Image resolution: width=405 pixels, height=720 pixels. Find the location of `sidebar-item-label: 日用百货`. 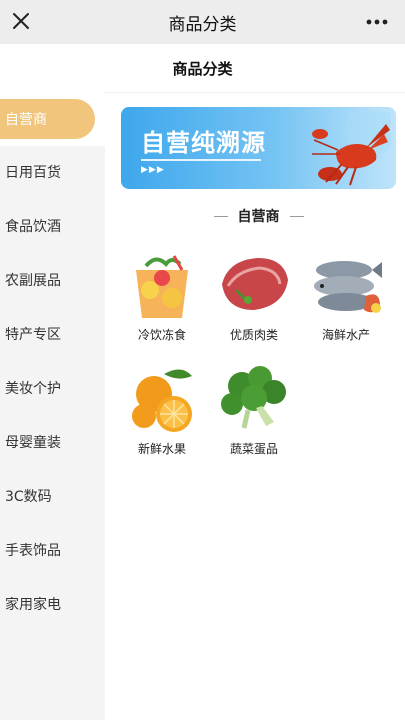

sidebar-item-label: 日用百货 is located at coordinates (33, 173).